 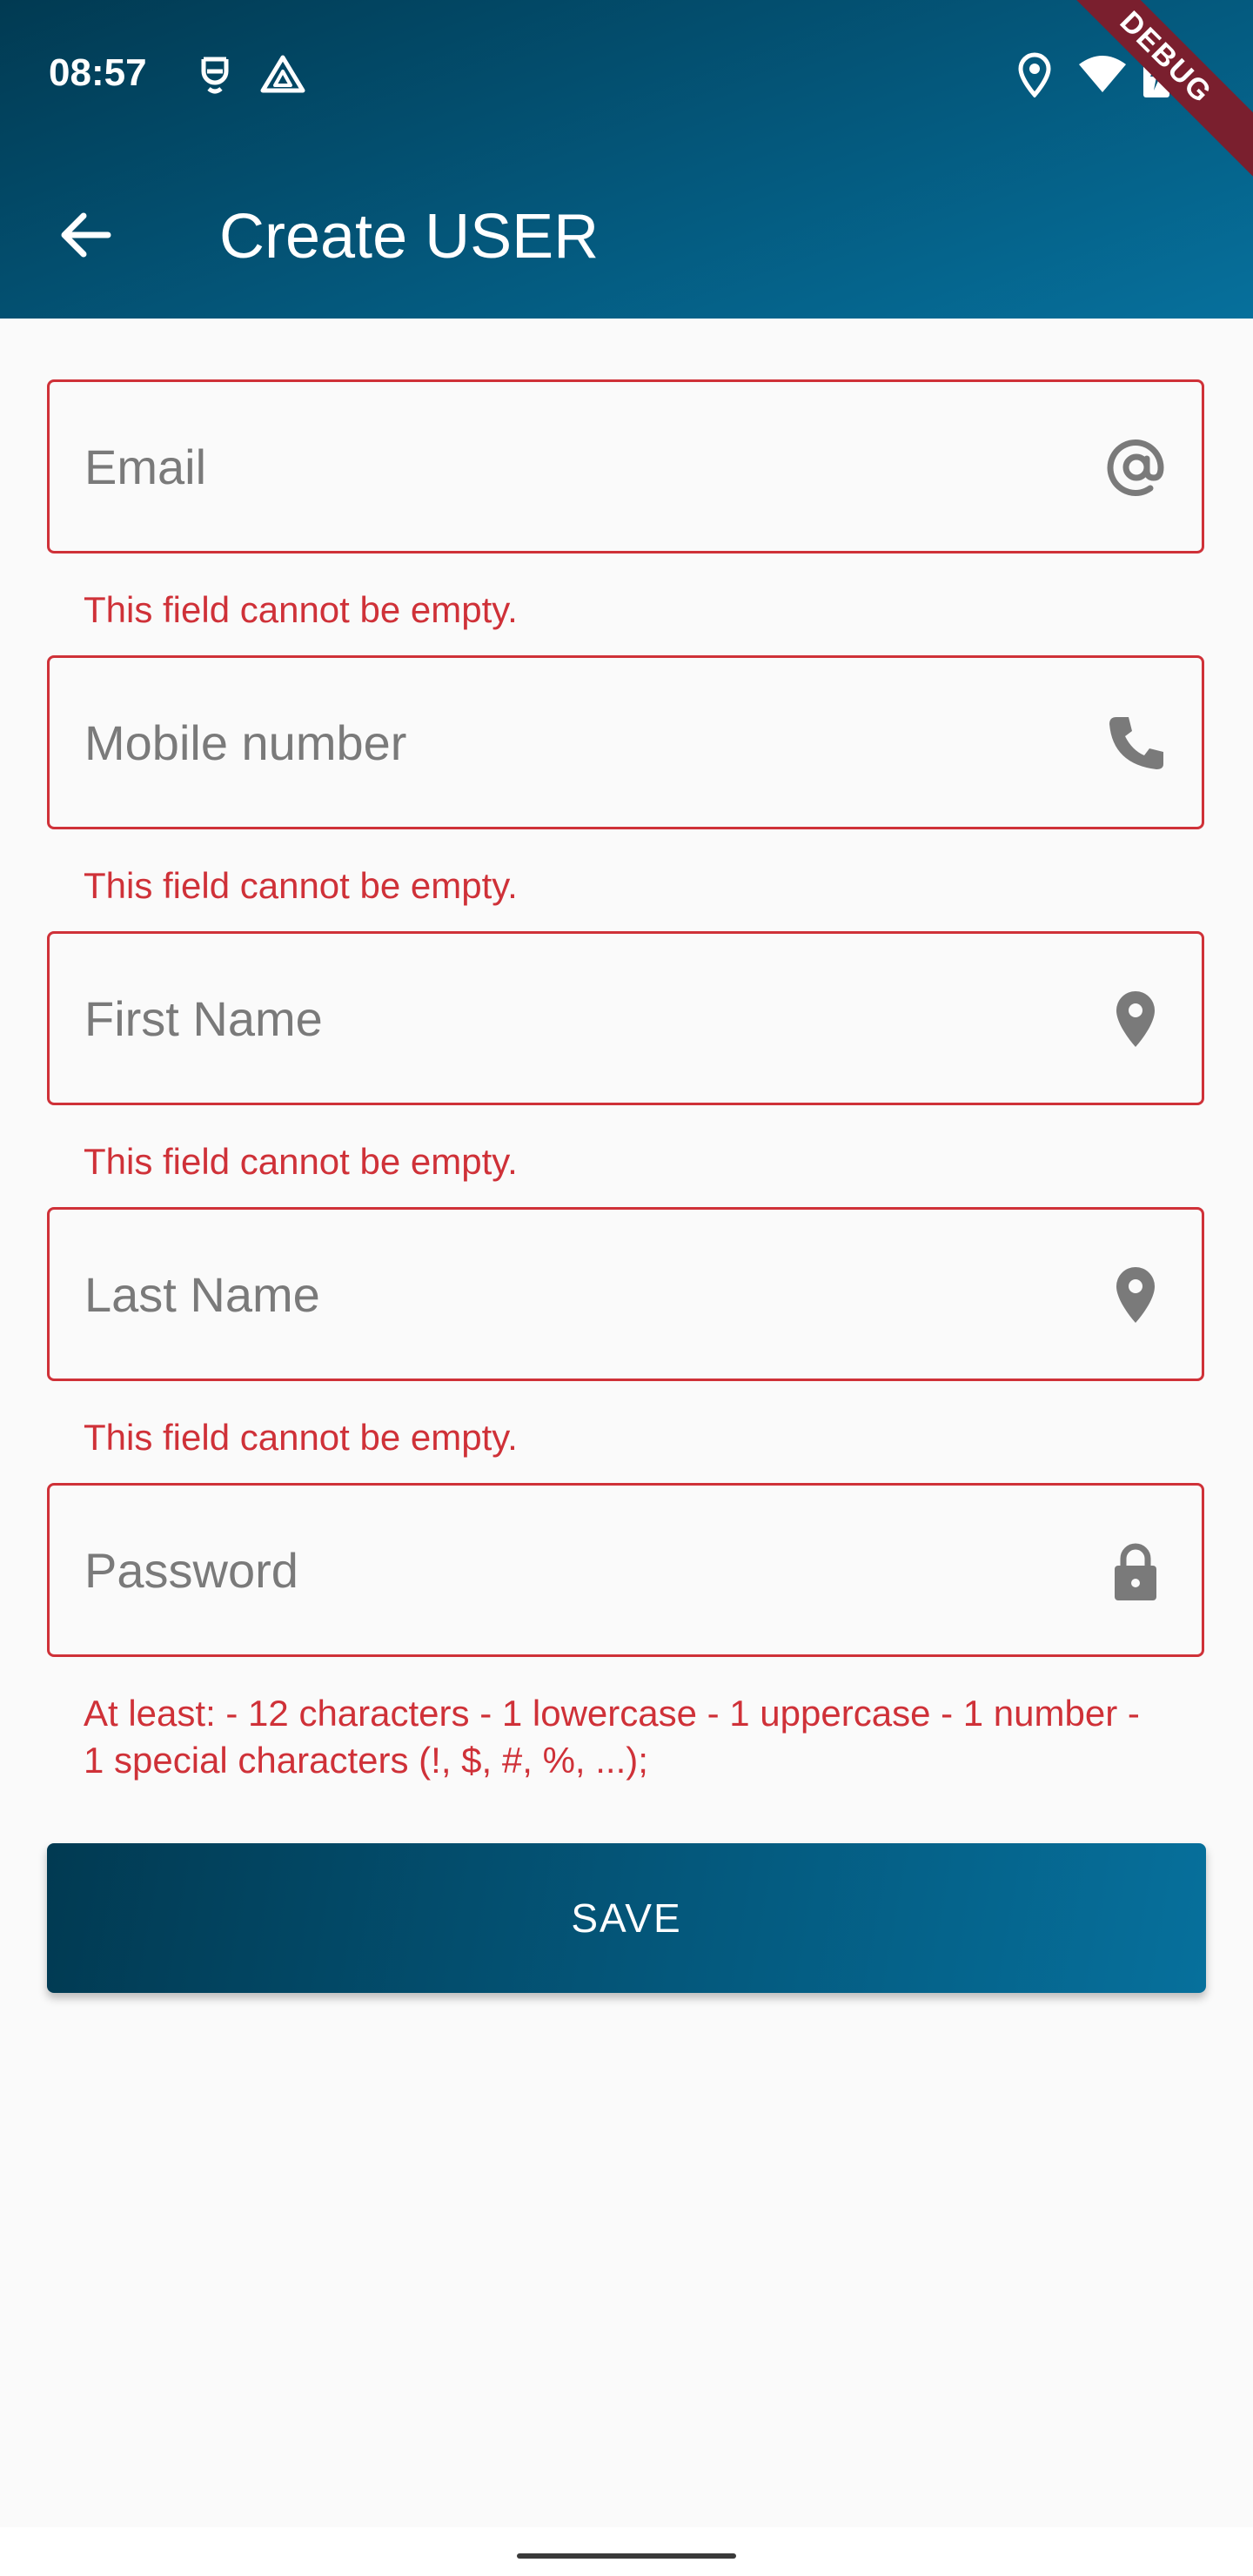 I want to click on first-name-field, so click(x=625, y=1018).